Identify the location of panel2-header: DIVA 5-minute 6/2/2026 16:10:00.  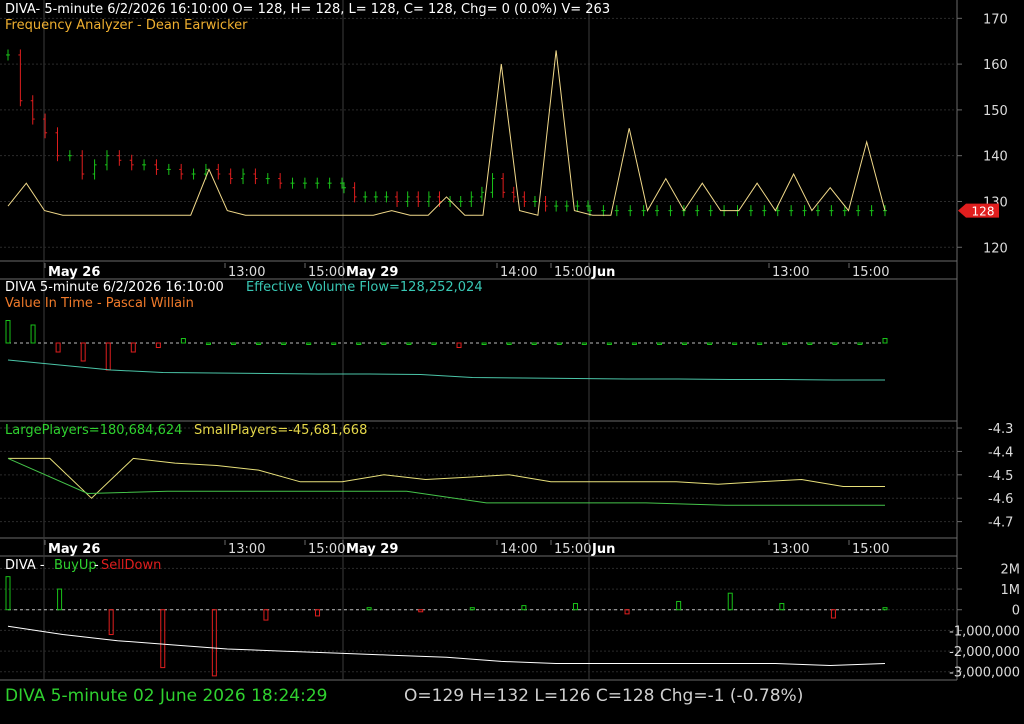
(114, 287).